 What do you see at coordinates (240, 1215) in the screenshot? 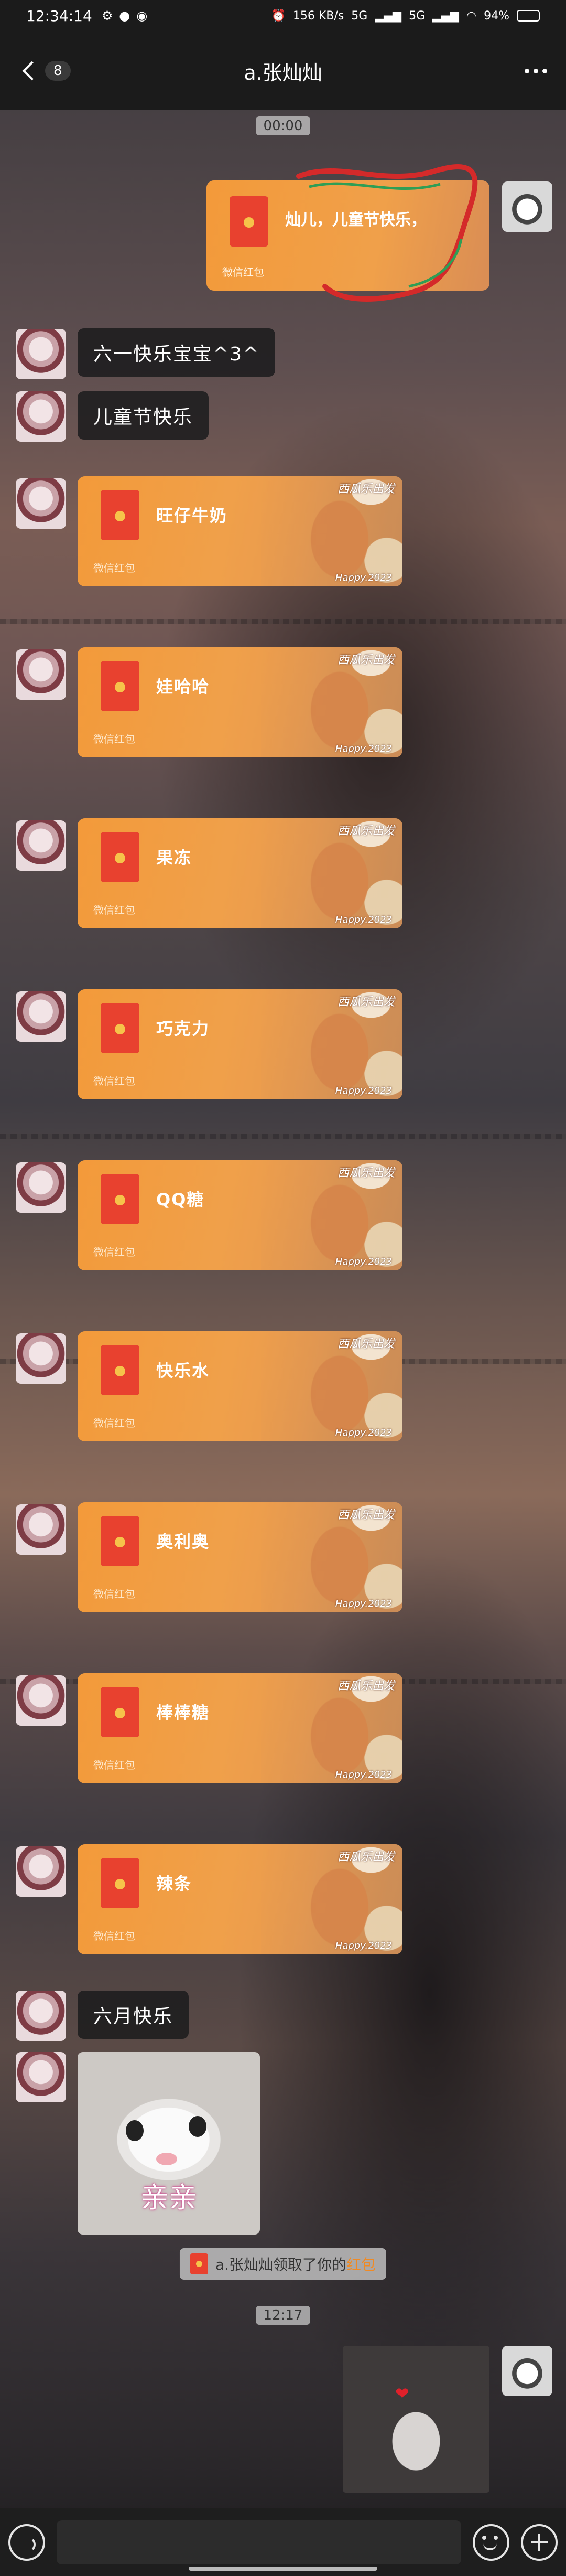
I see `red-packet: 西瓜乐出发 Happy.2023 QQ糖 微信红包` at bounding box center [240, 1215].